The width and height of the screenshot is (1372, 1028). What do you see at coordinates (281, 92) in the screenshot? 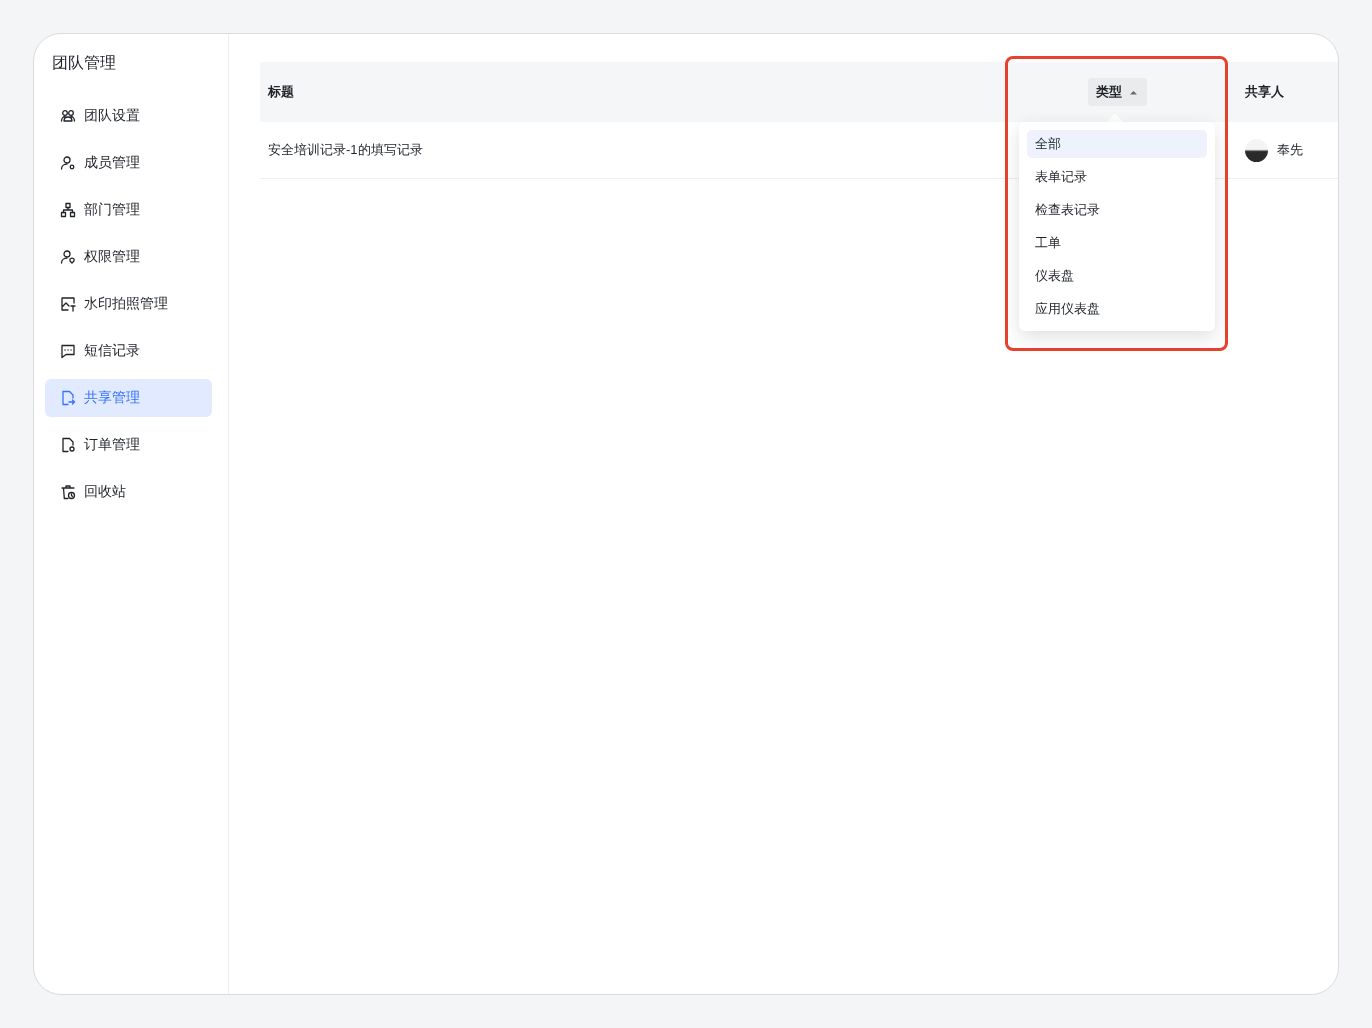
I see `column-header: 标题` at bounding box center [281, 92].